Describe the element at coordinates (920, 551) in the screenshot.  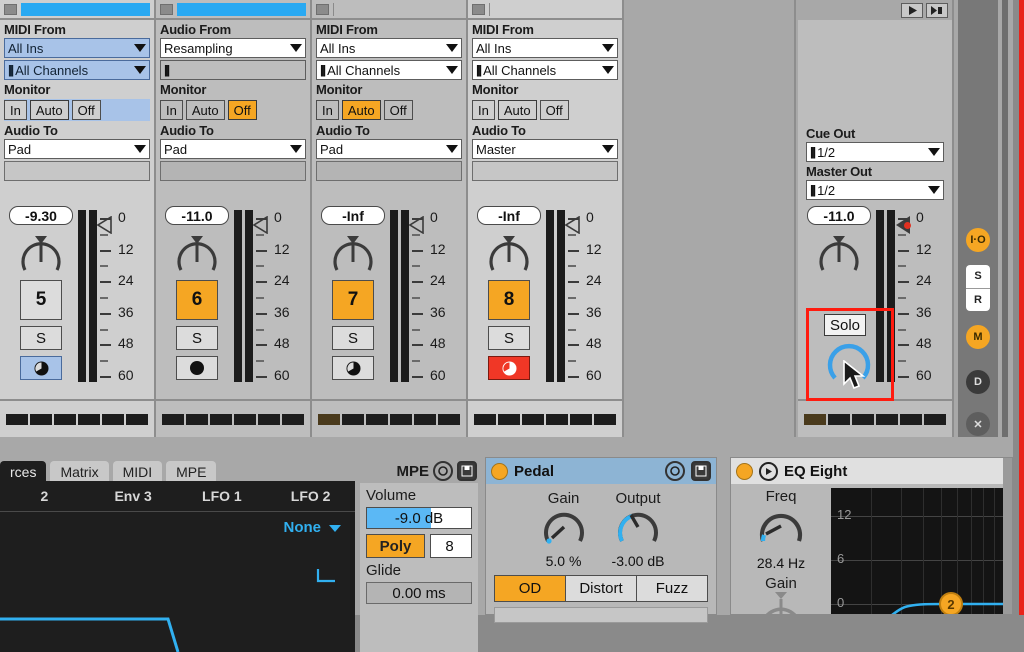
I see `eq-frequency-response-graph: 12 6 0 2` at that location.